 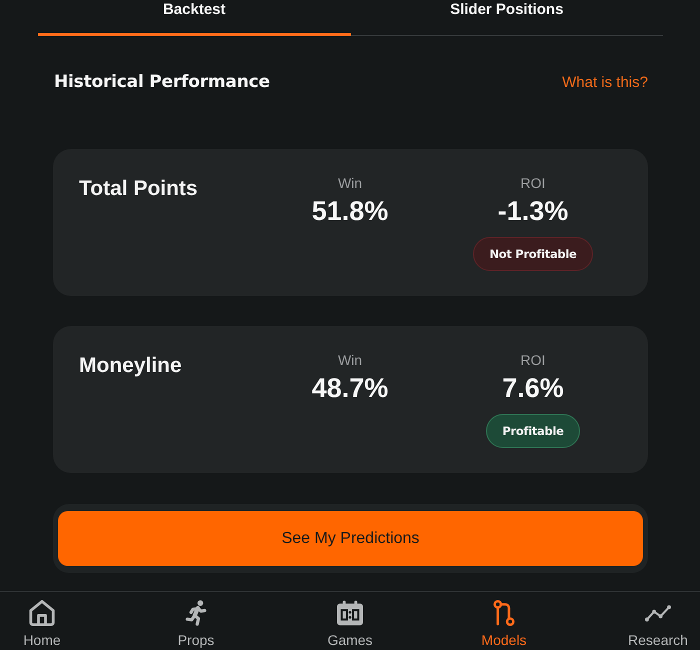 I want to click on nav-item: Research, so click(x=658, y=621).